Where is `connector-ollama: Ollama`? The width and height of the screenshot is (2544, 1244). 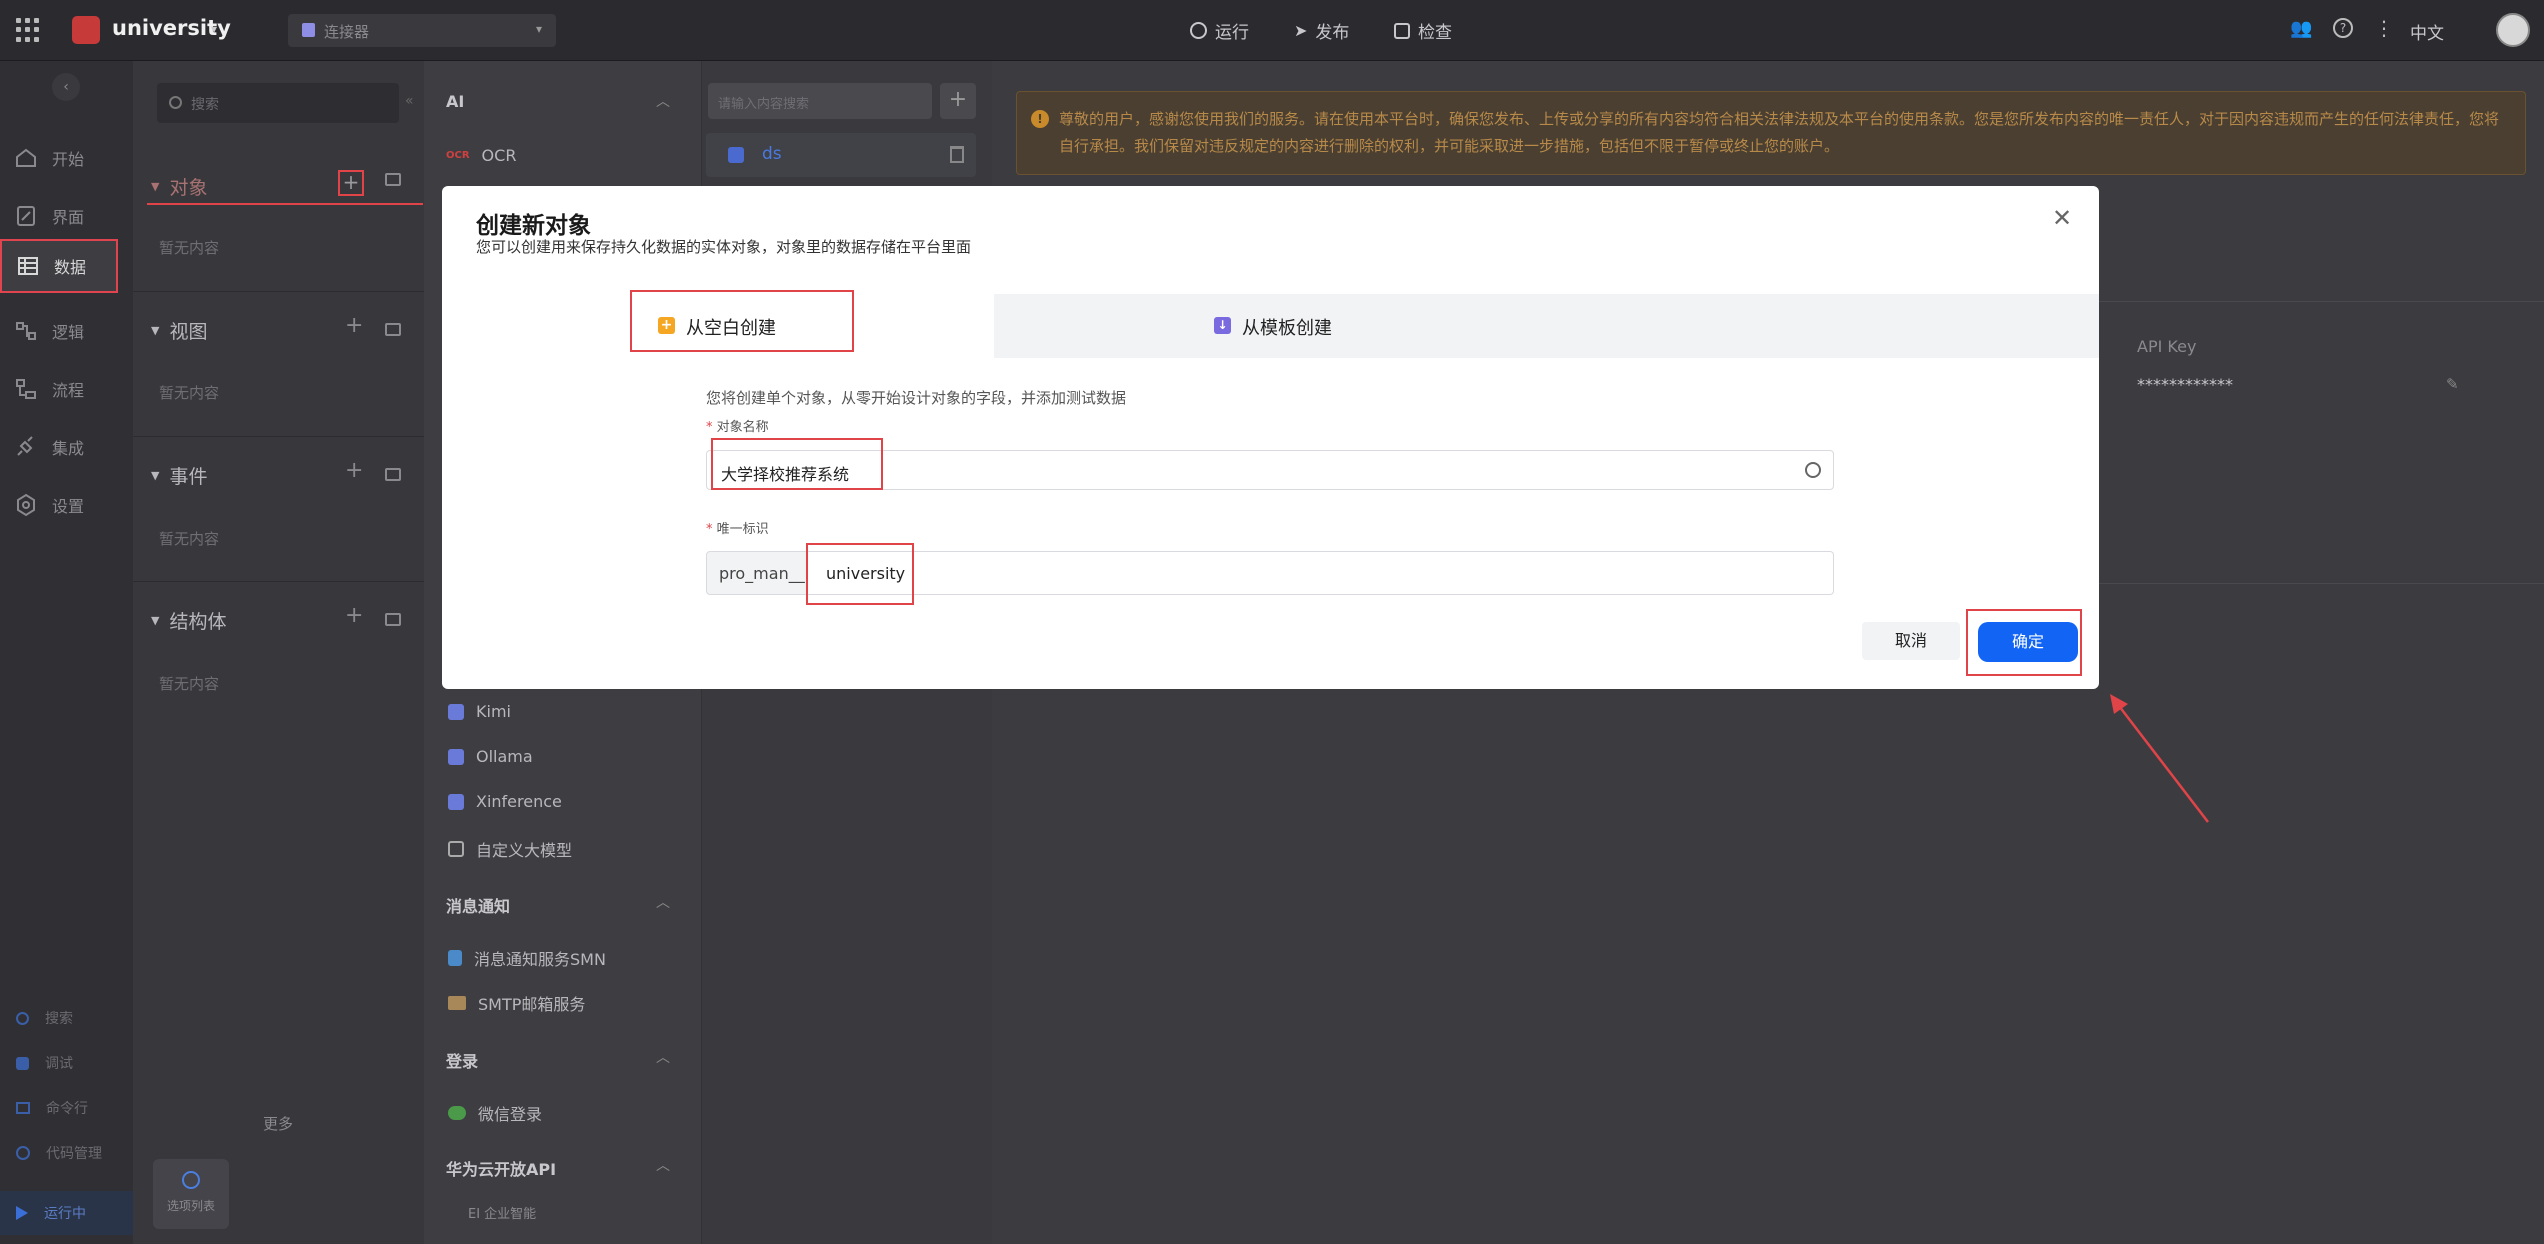
connector-ollama: Ollama is located at coordinates (490, 756).